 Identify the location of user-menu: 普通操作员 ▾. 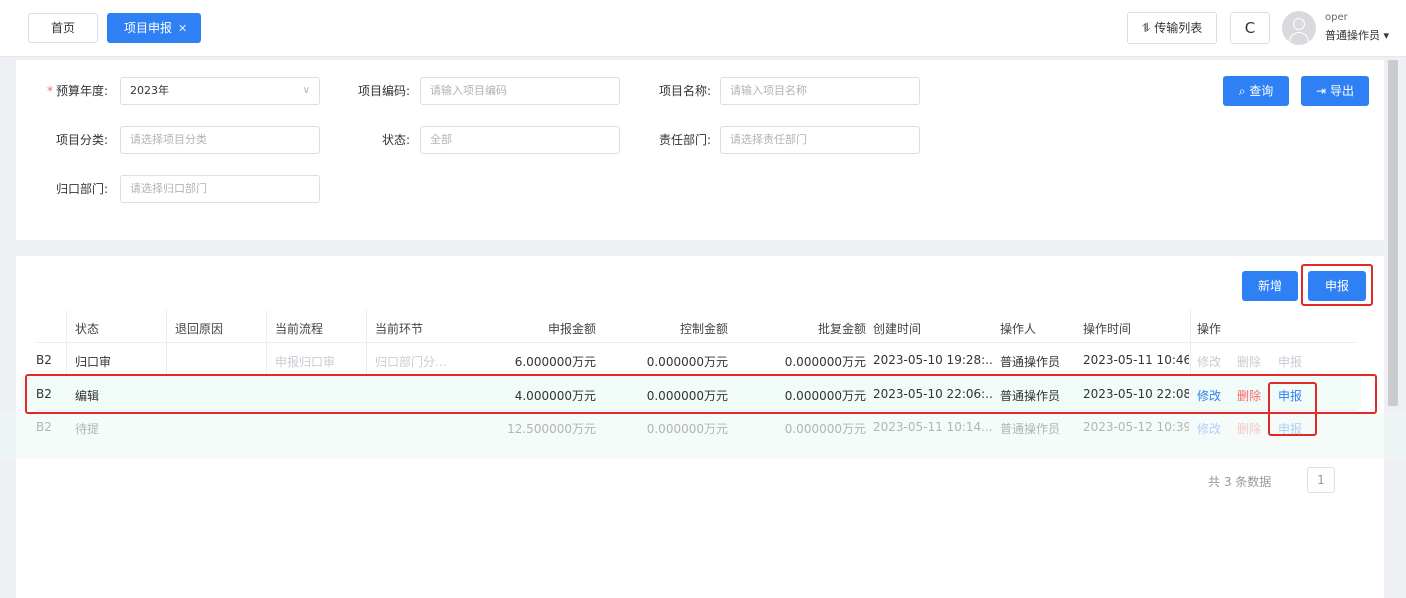
(1357, 35).